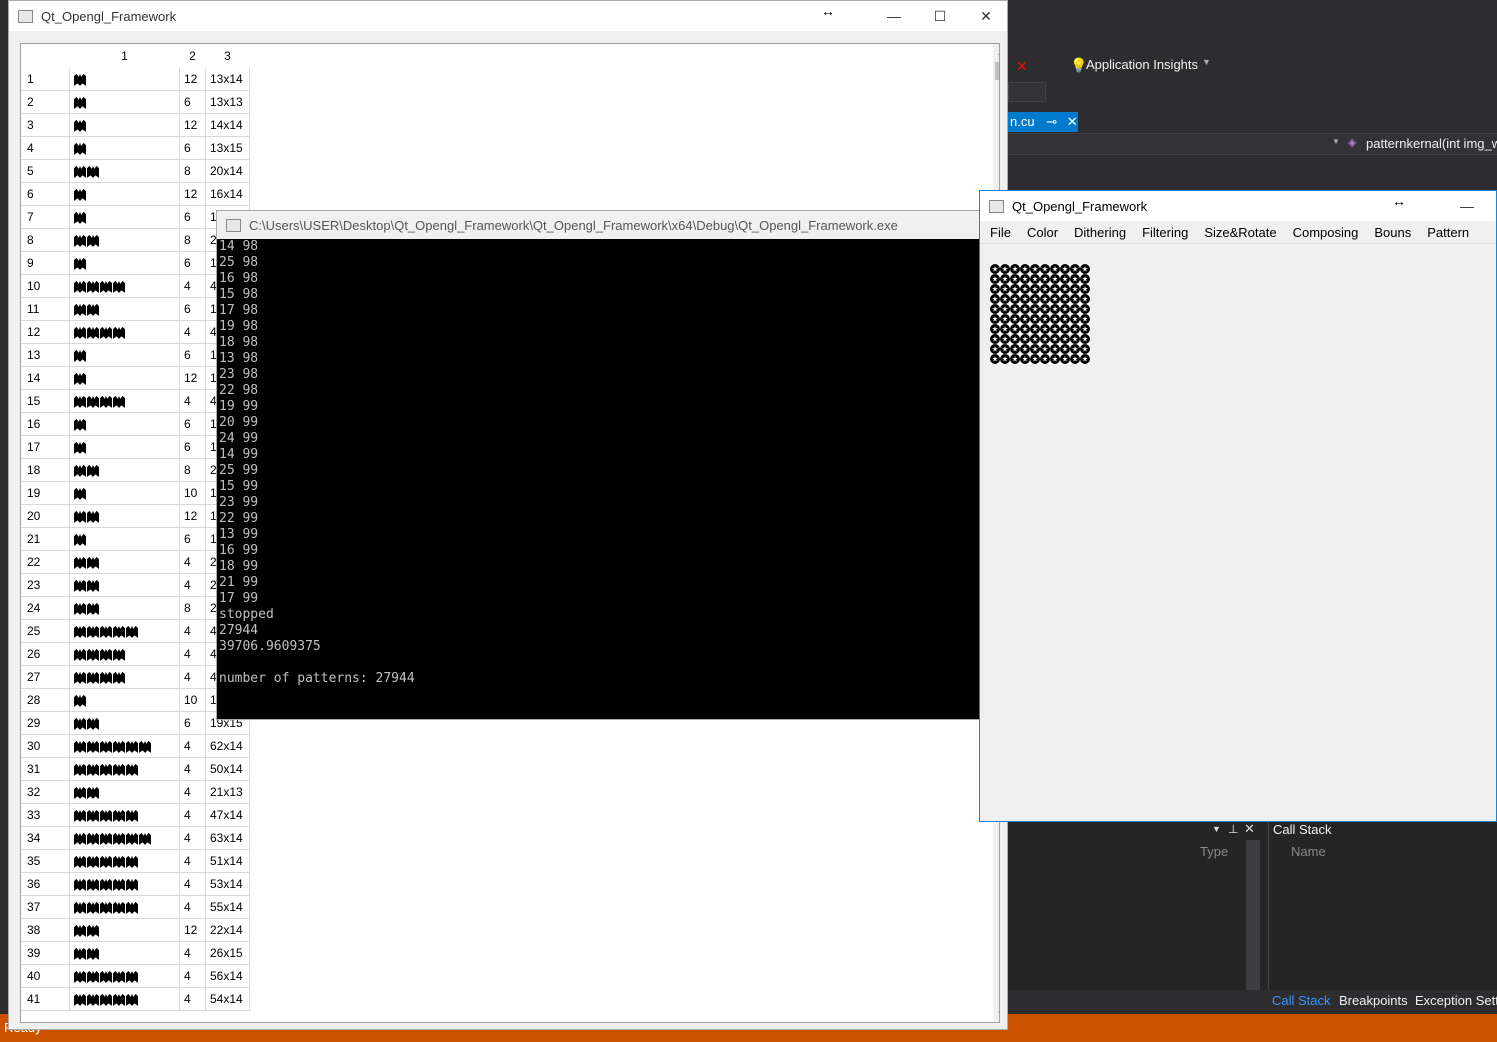 This screenshot has width=1497, height=1042. I want to click on size-cell: 53x14, so click(227, 884).